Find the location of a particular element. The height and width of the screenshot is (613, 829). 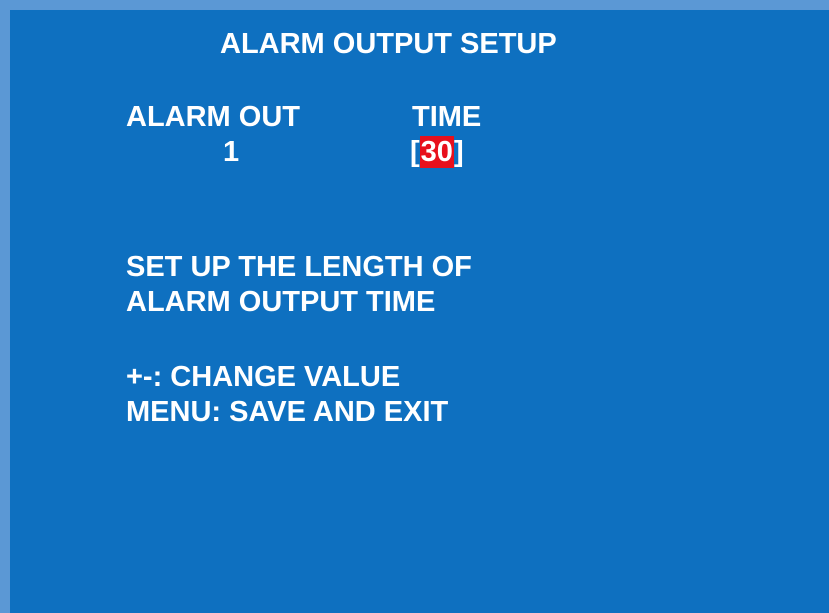

help-save-exit: MENU: SAVE AND EXIT is located at coordinates (287, 412).